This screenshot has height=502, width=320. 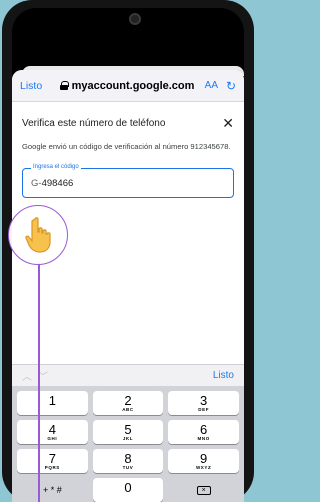 I want to click on key-letters: JKL, so click(x=128, y=438).